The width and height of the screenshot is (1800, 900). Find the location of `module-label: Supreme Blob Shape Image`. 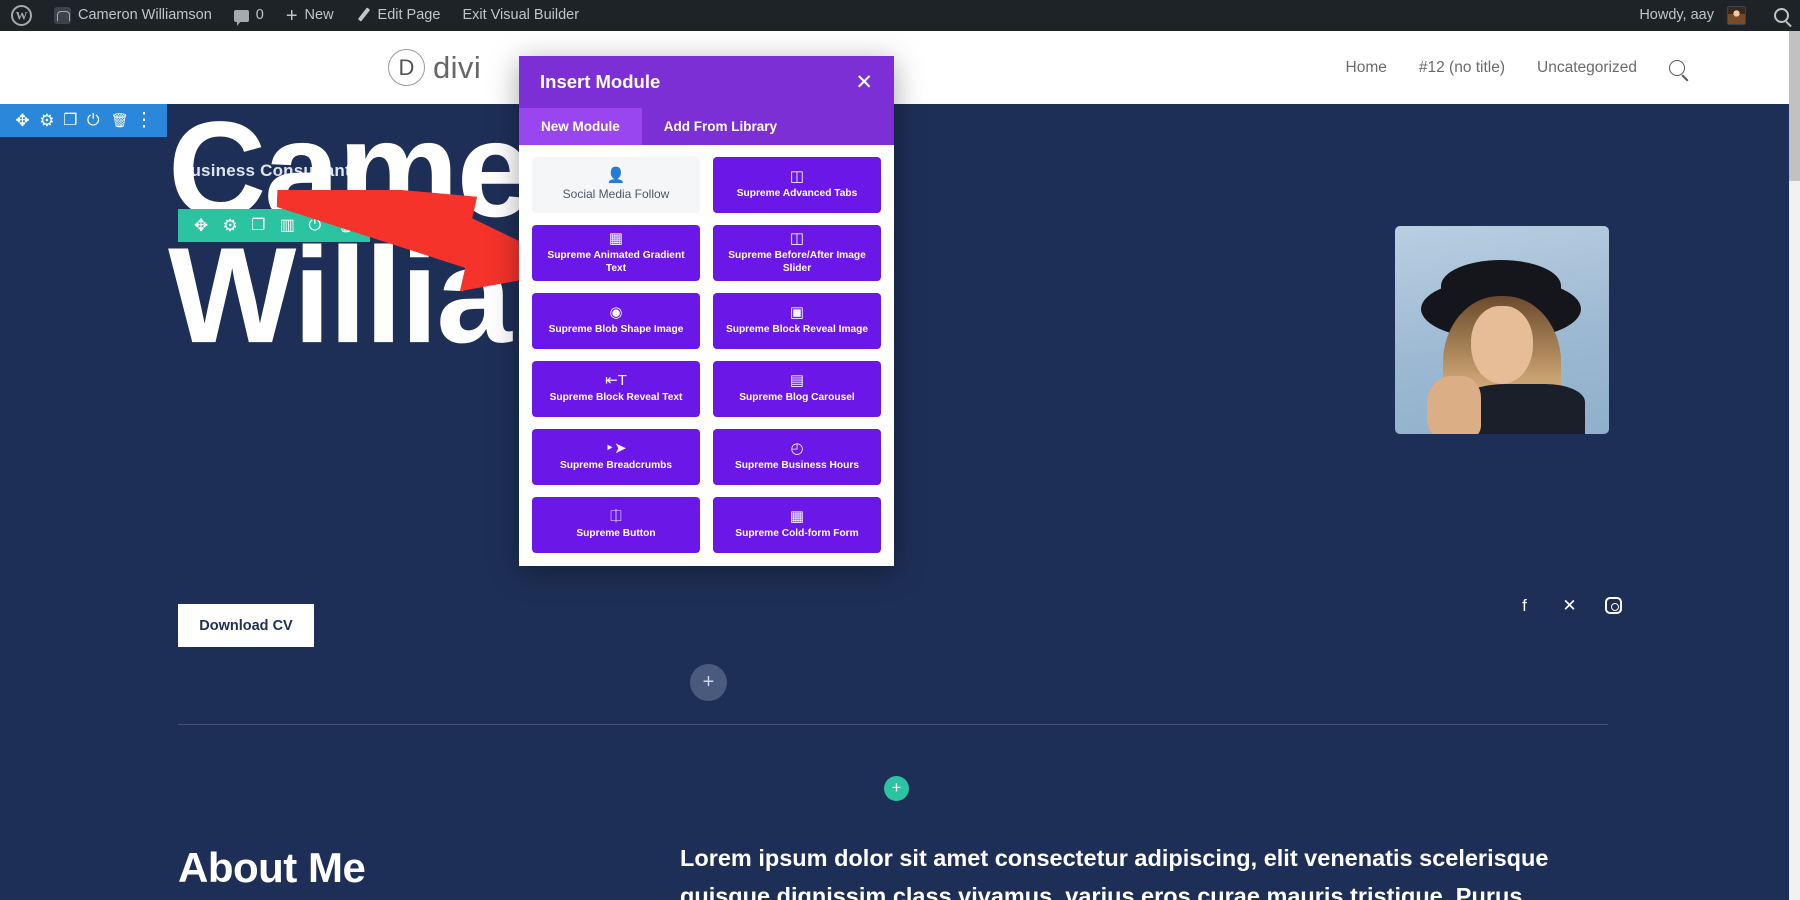

module-label: Supreme Blob Shape Image is located at coordinates (616, 330).